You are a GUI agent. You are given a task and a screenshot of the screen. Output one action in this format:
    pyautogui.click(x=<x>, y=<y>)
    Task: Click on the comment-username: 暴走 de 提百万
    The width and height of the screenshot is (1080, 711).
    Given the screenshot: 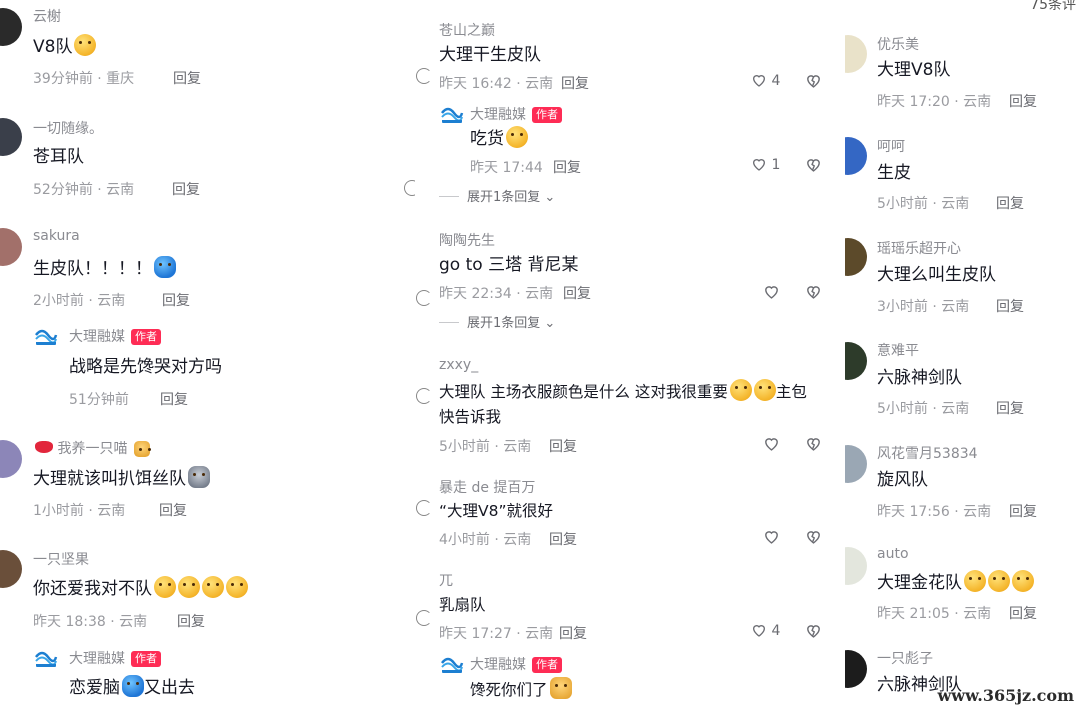 What is the action you would take?
    pyautogui.click(x=487, y=487)
    